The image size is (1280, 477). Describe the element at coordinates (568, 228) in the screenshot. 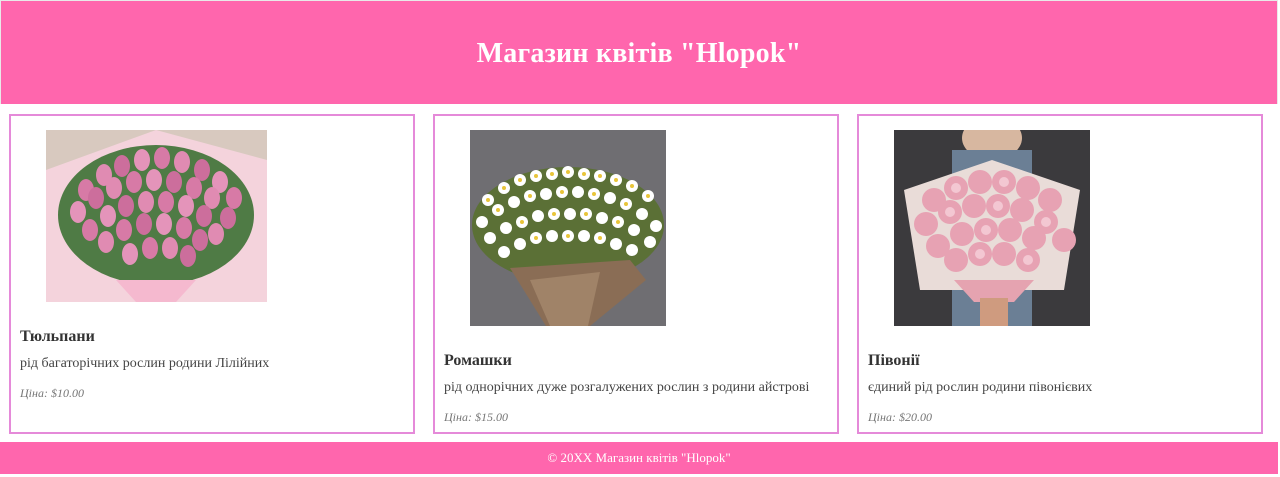

I see `chamomile-image` at that location.